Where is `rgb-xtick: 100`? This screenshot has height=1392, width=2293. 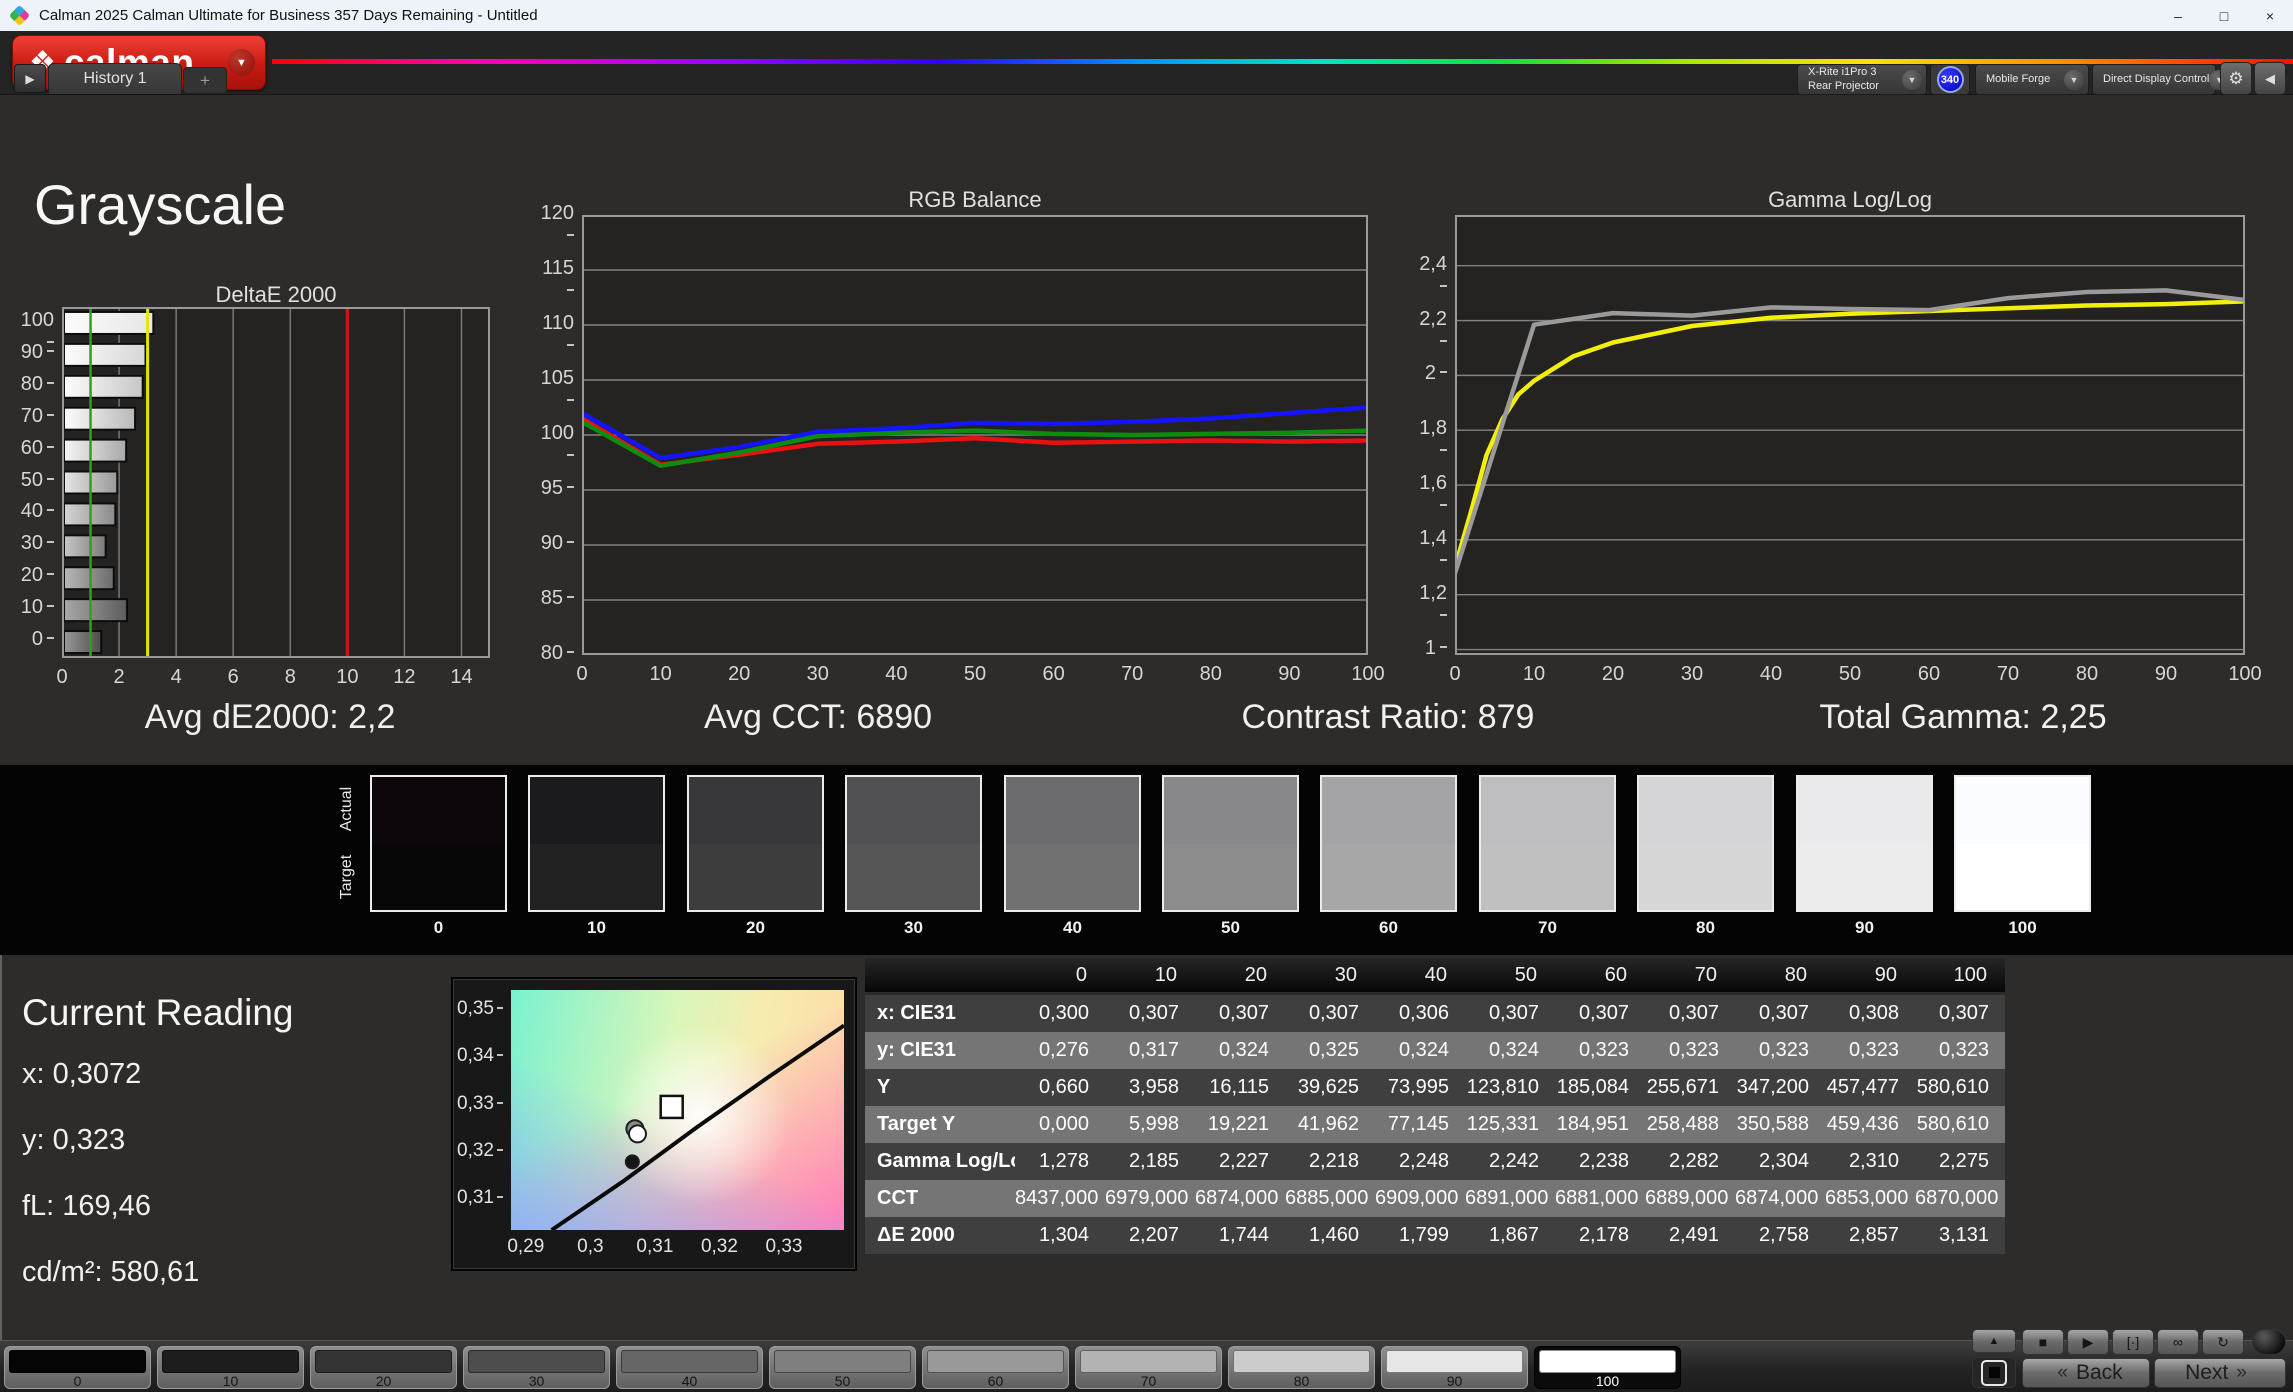 rgb-xtick: 100 is located at coordinates (1368, 674).